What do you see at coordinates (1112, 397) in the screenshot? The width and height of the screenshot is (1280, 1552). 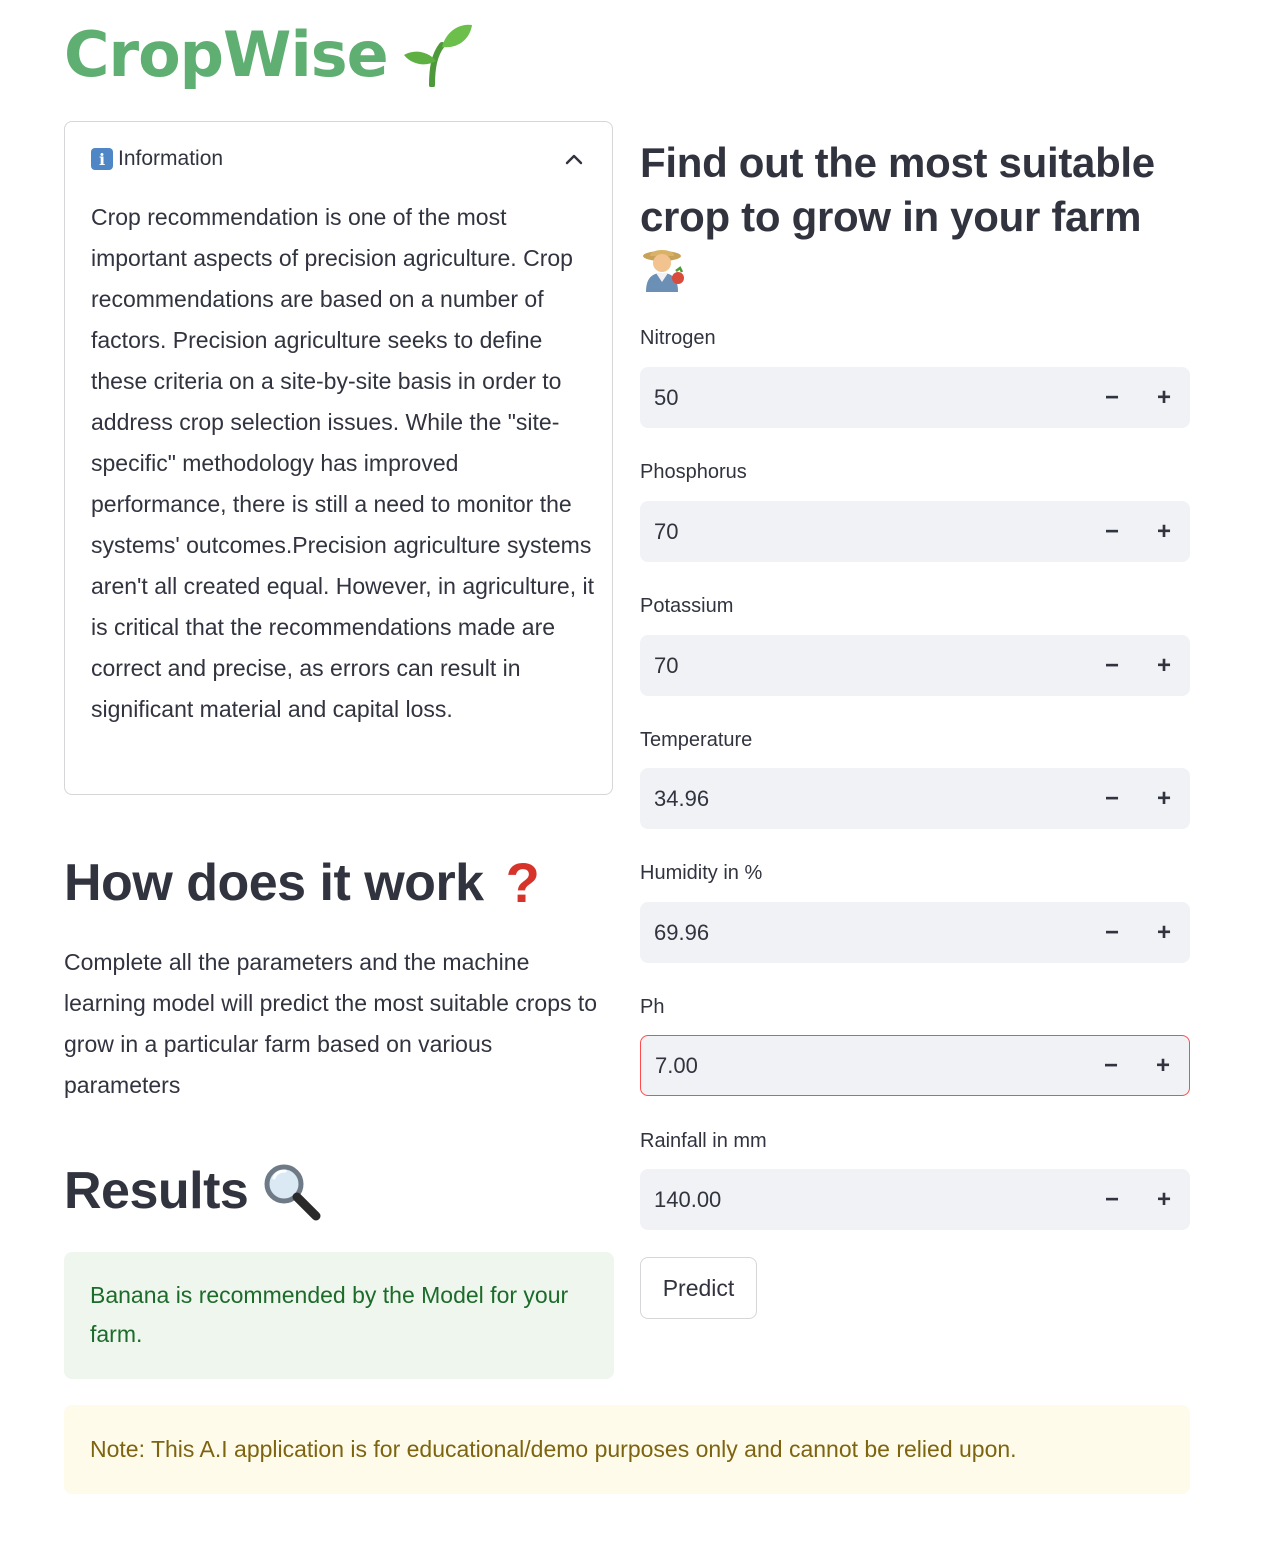 I see `nitrogen-decrement-button: −` at bounding box center [1112, 397].